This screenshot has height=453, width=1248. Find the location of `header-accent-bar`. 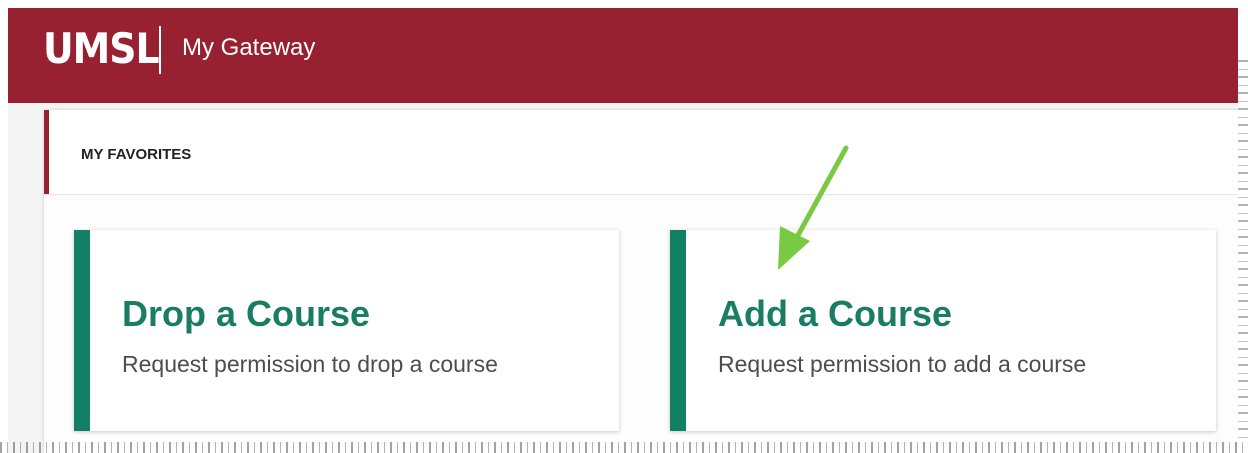

header-accent-bar is located at coordinates (46, 152).